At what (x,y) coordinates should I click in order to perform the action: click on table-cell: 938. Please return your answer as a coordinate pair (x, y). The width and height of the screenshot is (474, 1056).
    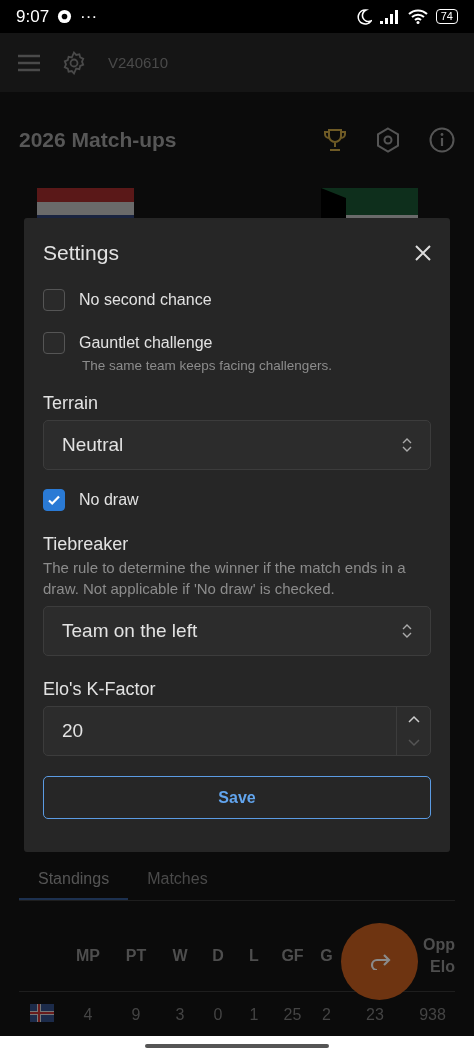
    Looking at the image, I should click on (432, 1014).